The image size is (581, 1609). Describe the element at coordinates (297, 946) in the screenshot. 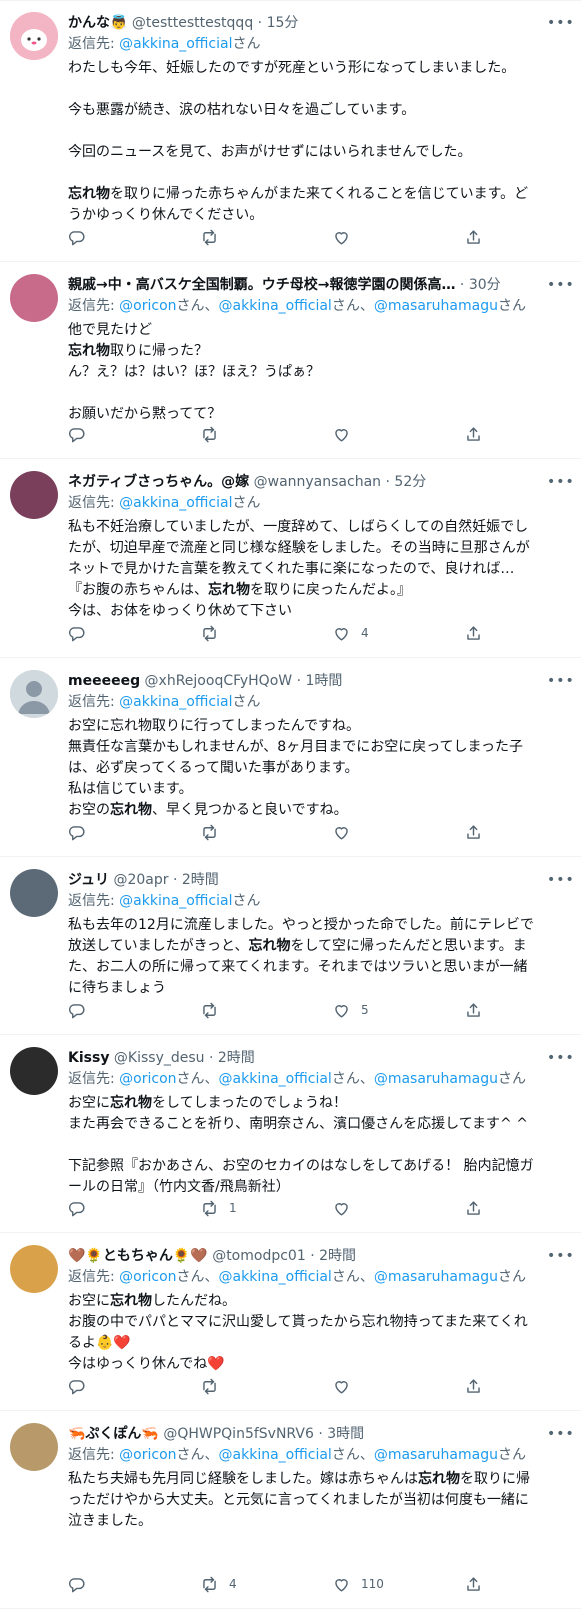

I see `text-line: 放送していましたがきっと、忘れ物をして空に帰ったんだと思います。ま` at that location.